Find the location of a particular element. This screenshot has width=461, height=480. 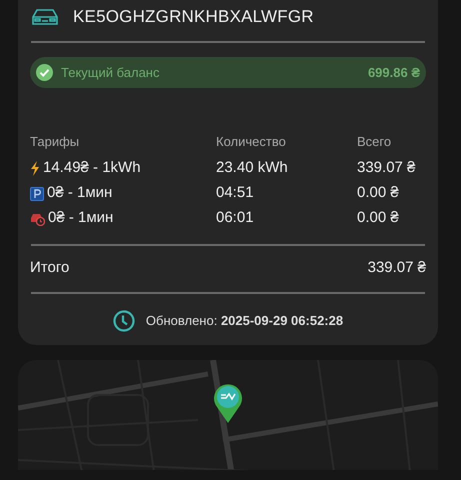

lightning-icon is located at coordinates (35, 168).